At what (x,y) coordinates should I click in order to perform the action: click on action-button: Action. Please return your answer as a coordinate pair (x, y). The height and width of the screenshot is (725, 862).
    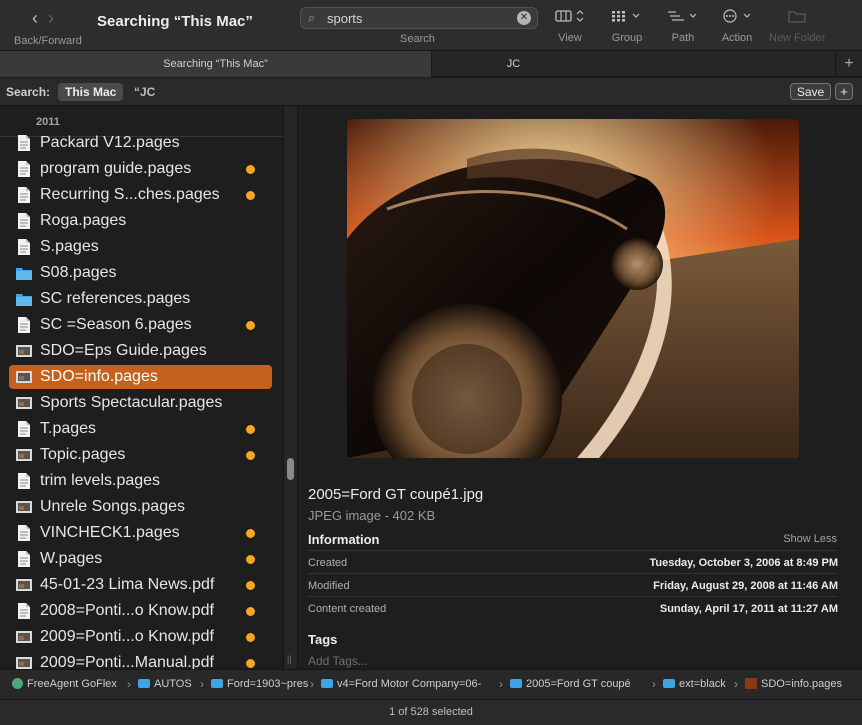
    Looking at the image, I should click on (737, 26).